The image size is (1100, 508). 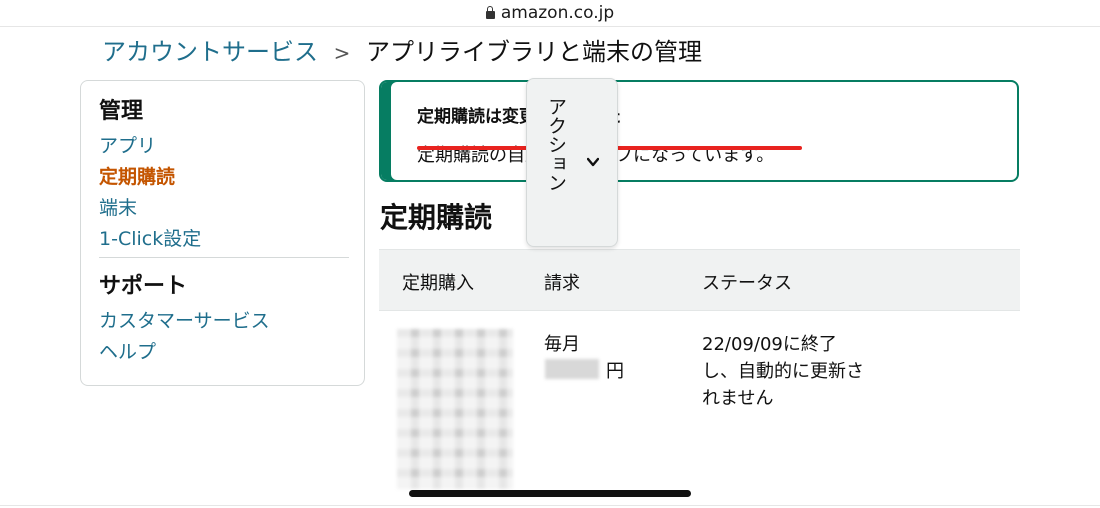 What do you see at coordinates (222, 146) in the screenshot?
I see `sidebar-item-apps: アプリ` at bounding box center [222, 146].